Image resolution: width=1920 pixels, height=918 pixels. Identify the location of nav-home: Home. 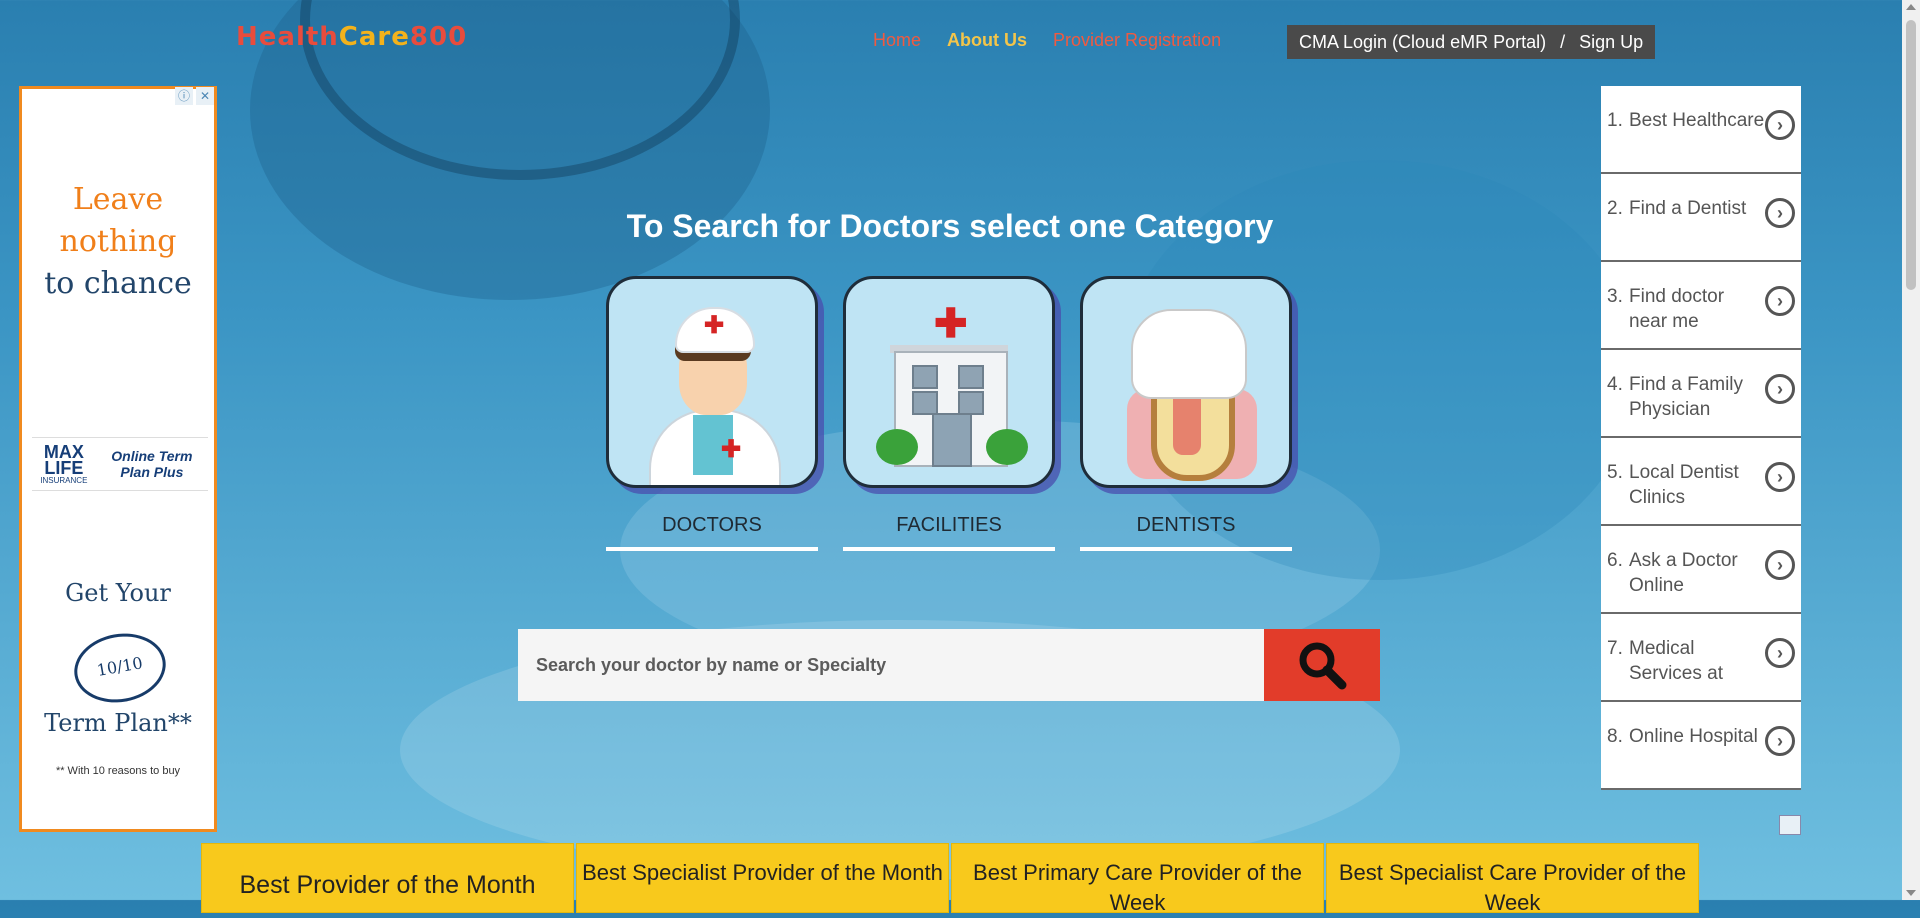
(897, 40).